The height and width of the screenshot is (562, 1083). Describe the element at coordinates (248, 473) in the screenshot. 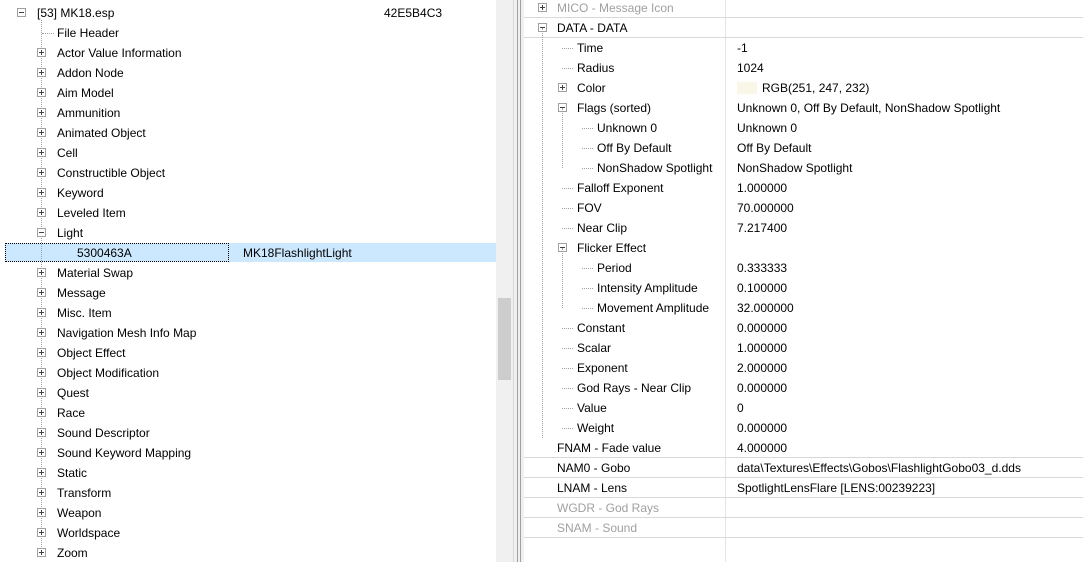

I see `tree-item-static: Static` at that location.